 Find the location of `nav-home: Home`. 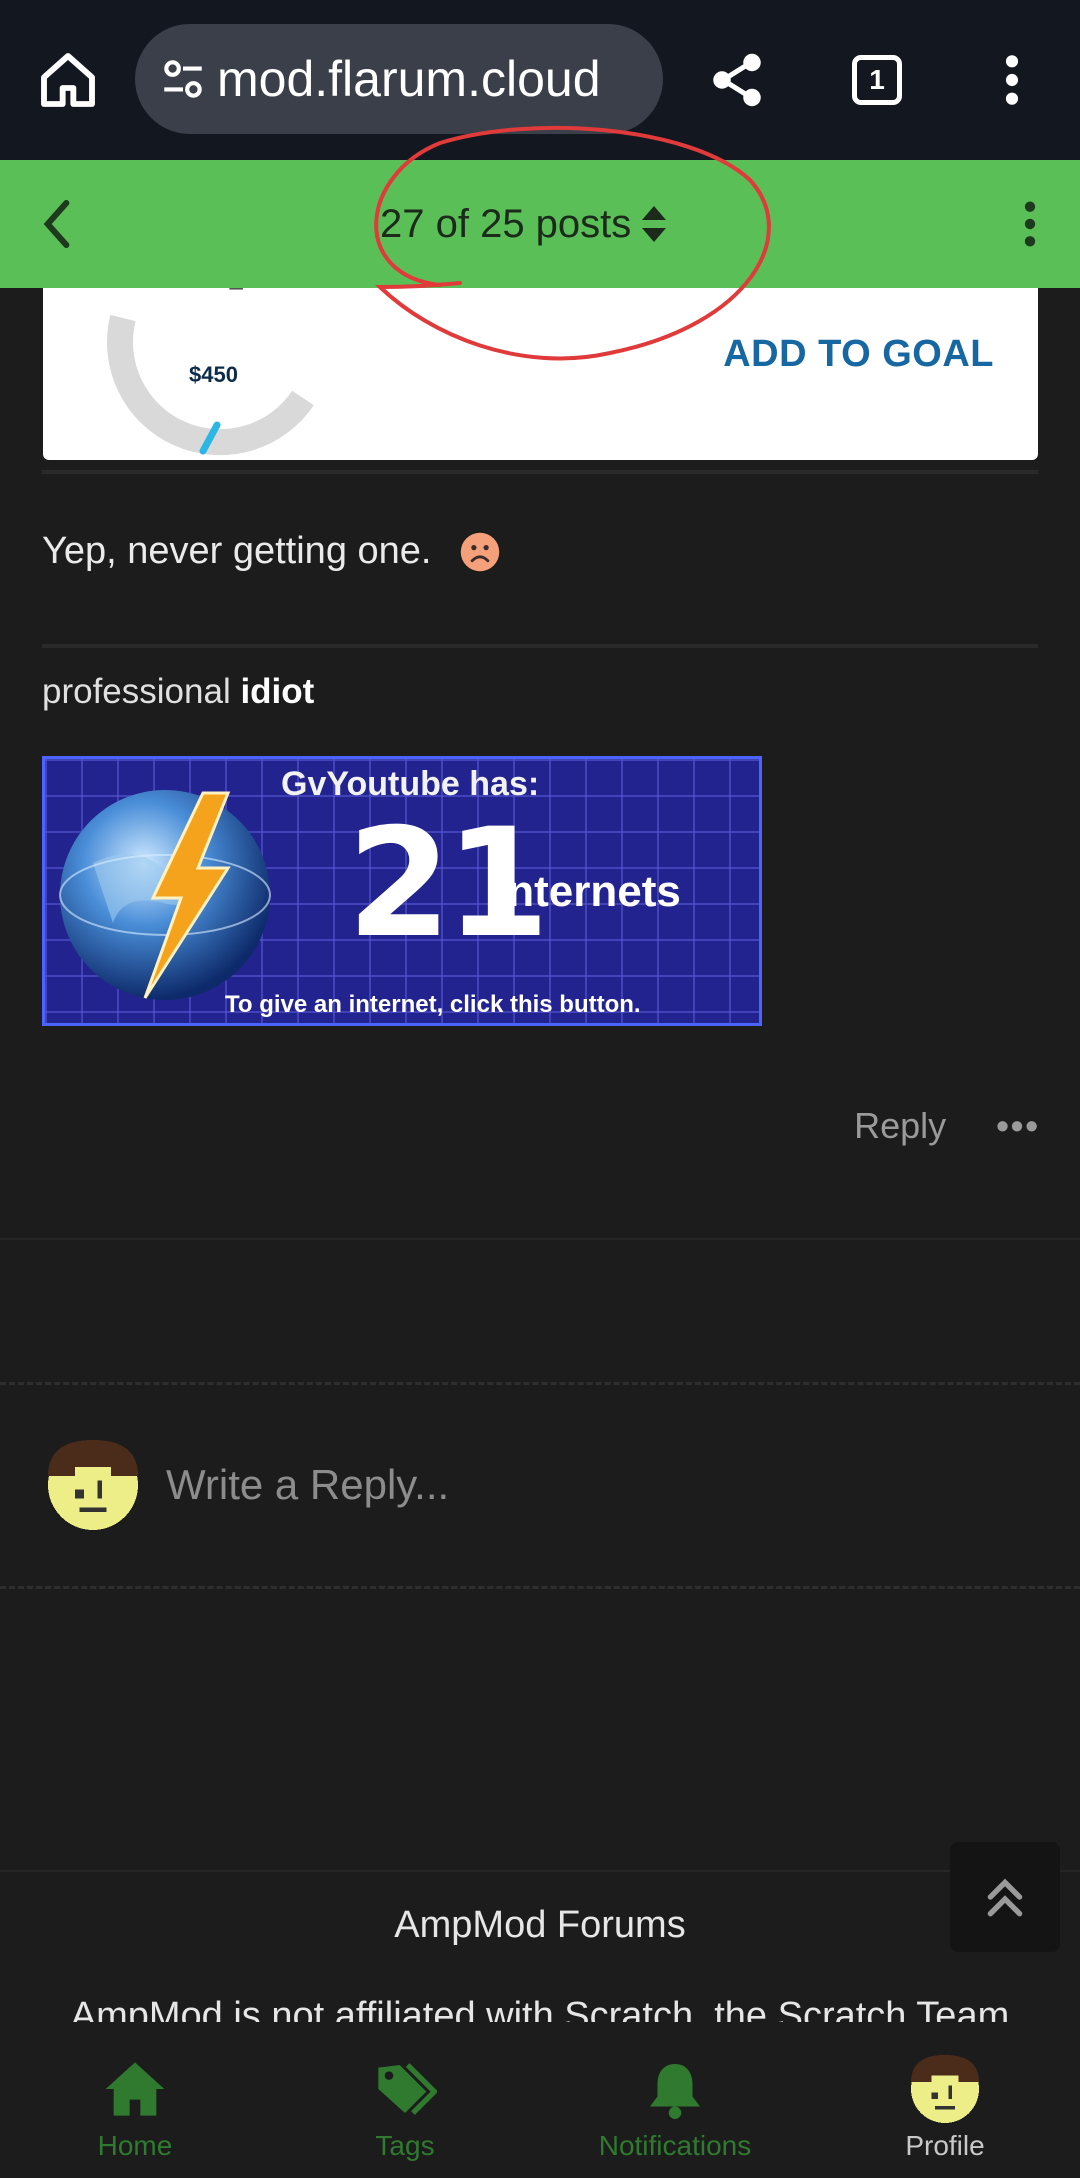

nav-home: Home is located at coordinates (135, 2100).